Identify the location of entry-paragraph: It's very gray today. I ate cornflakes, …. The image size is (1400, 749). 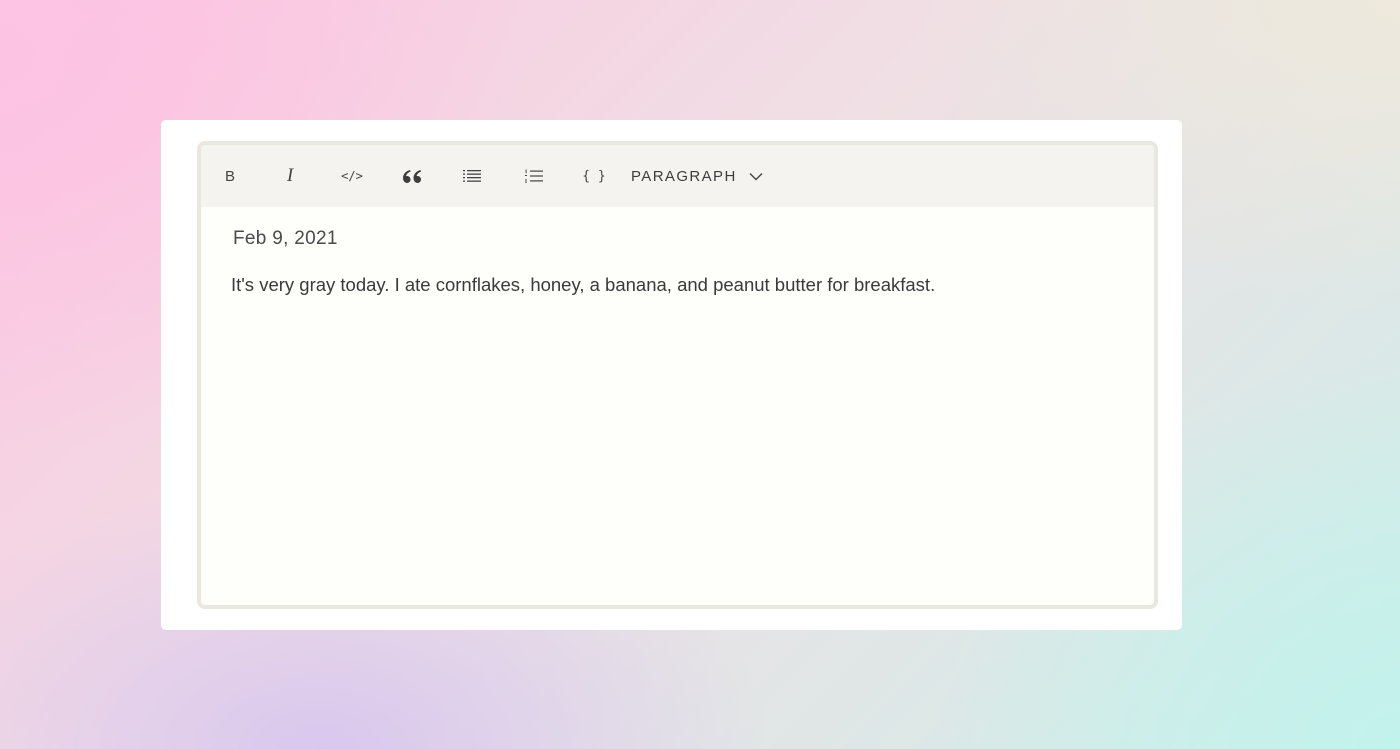
(583, 284).